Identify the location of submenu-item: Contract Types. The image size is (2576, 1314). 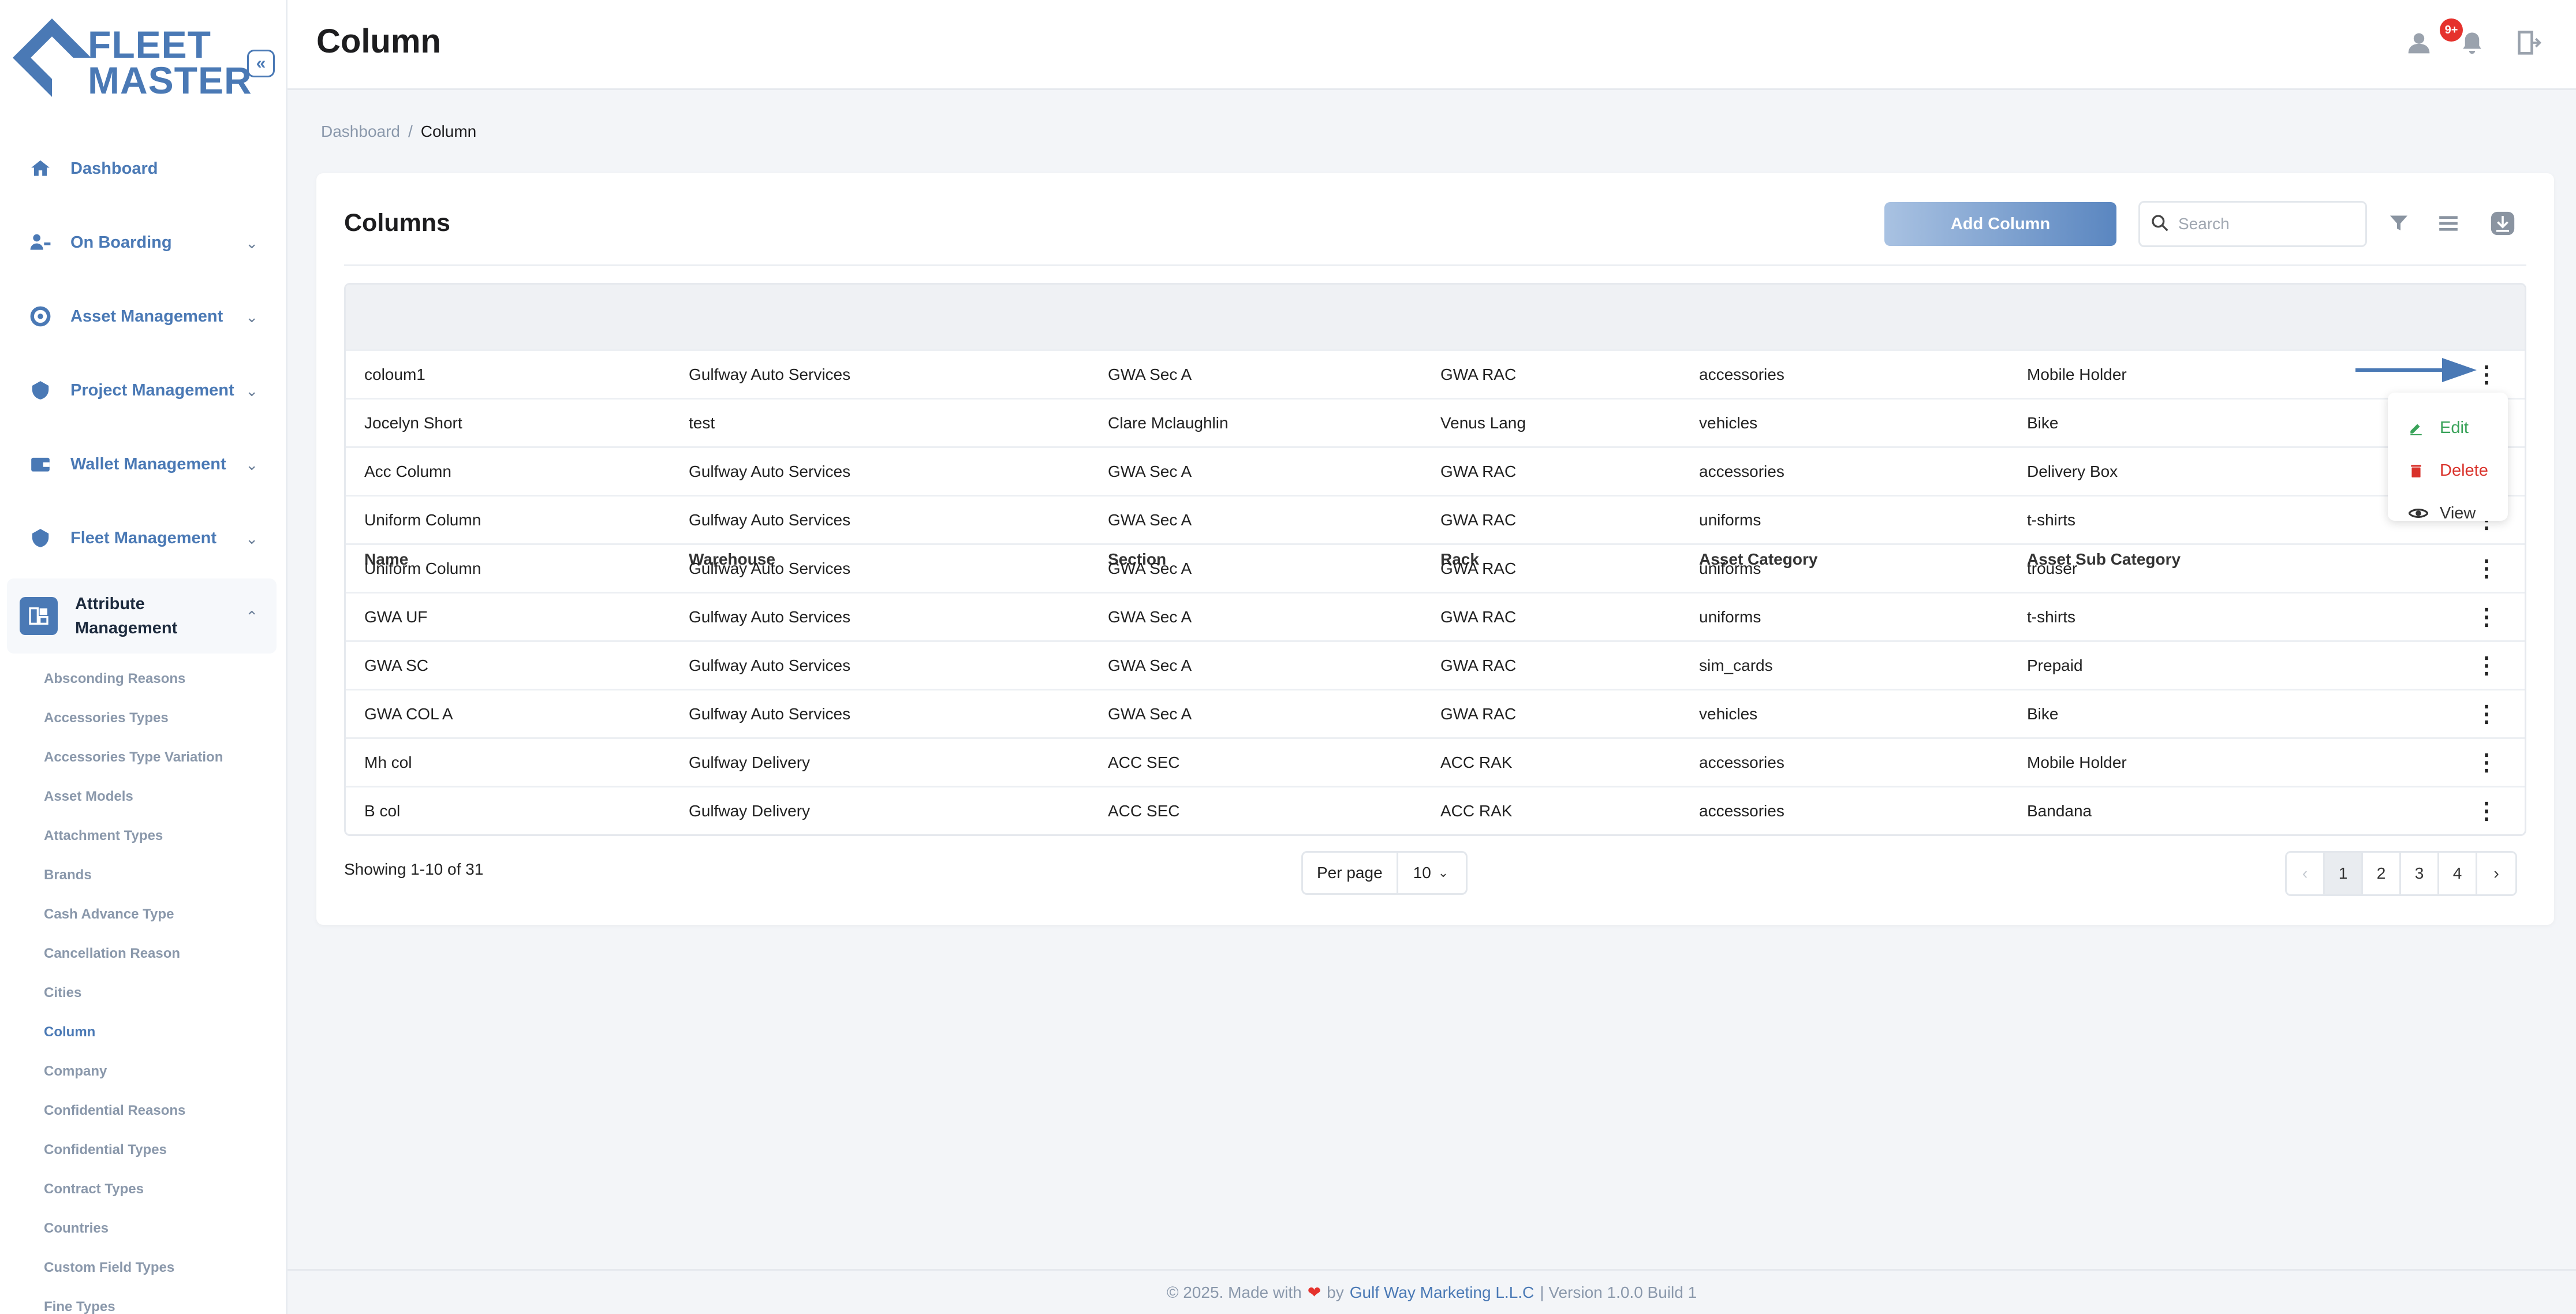
(143, 1189).